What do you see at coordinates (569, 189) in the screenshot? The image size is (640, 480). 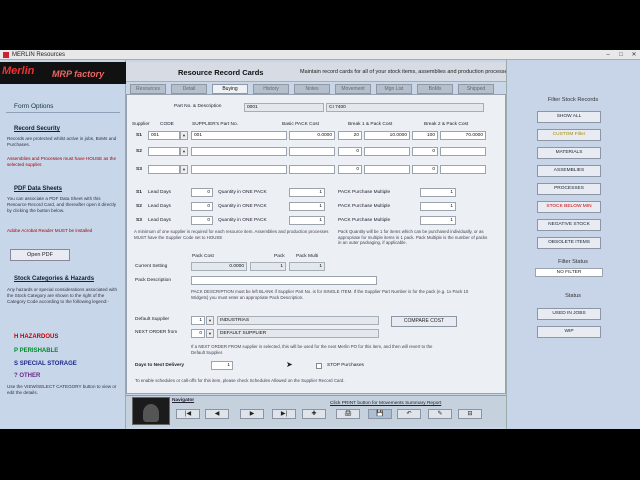 I see `filter-processes-button: PROCESSES` at bounding box center [569, 189].